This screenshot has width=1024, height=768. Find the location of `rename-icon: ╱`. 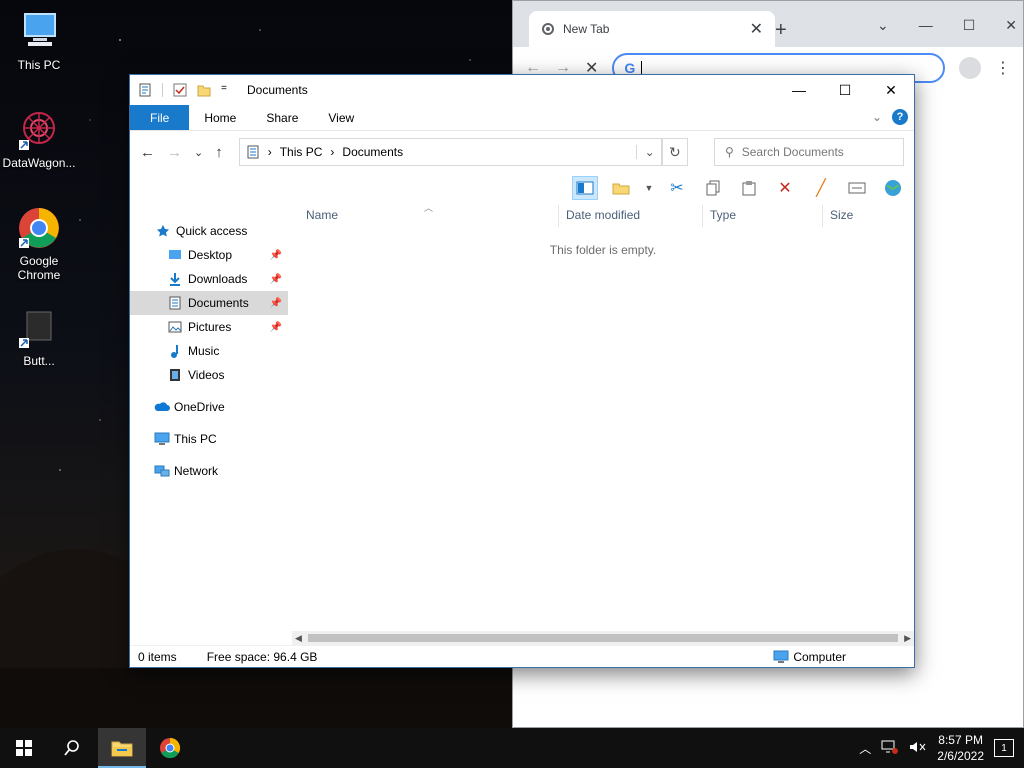

rename-icon: ╱ is located at coordinates (821, 188).